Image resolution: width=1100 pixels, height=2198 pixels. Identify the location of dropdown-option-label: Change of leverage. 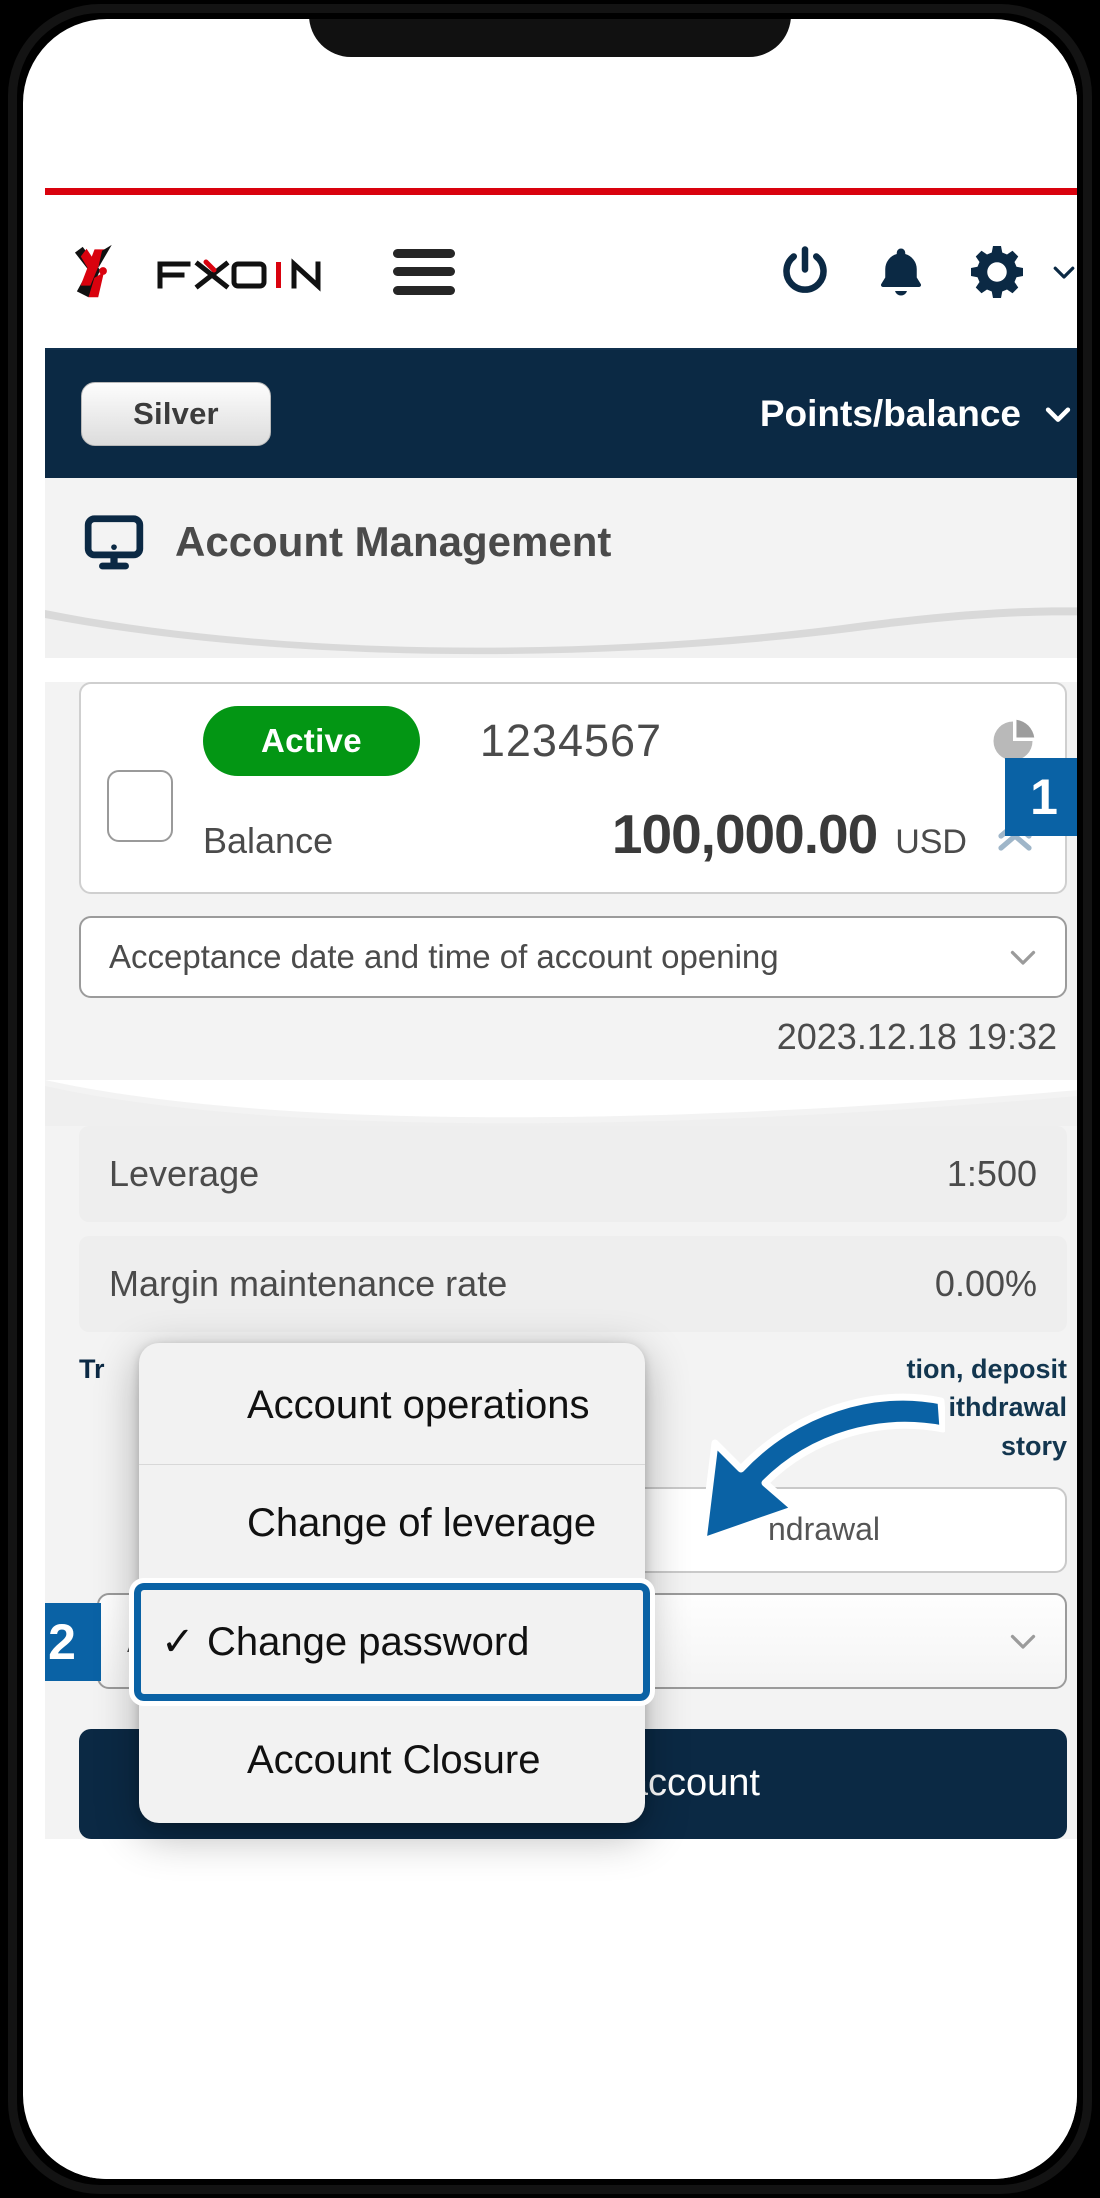
(422, 1523).